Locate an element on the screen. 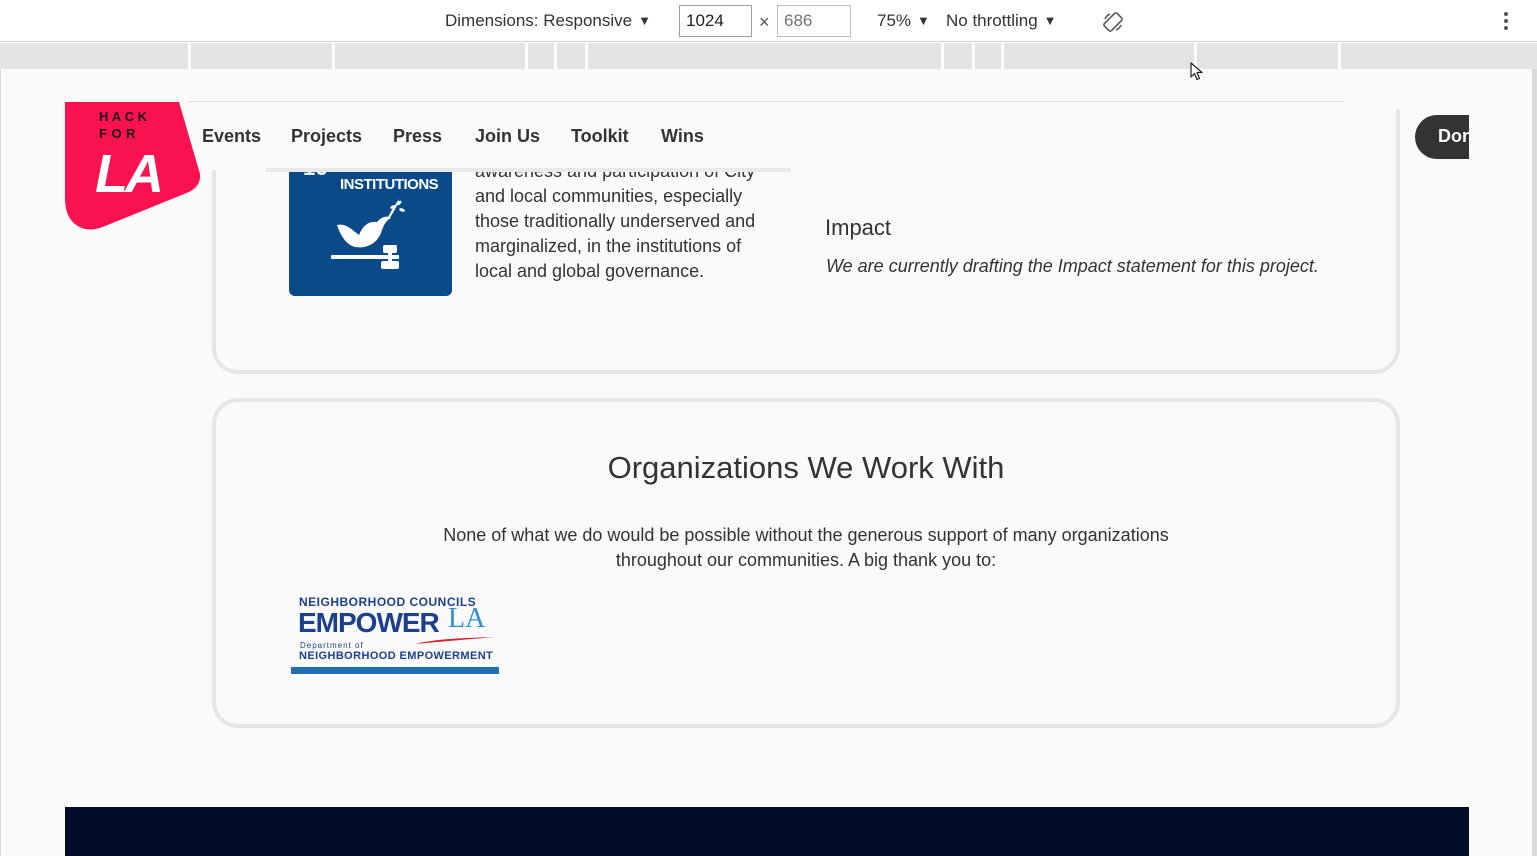 The height and width of the screenshot is (856, 1537). nav-projects: Projects is located at coordinates (326, 136).